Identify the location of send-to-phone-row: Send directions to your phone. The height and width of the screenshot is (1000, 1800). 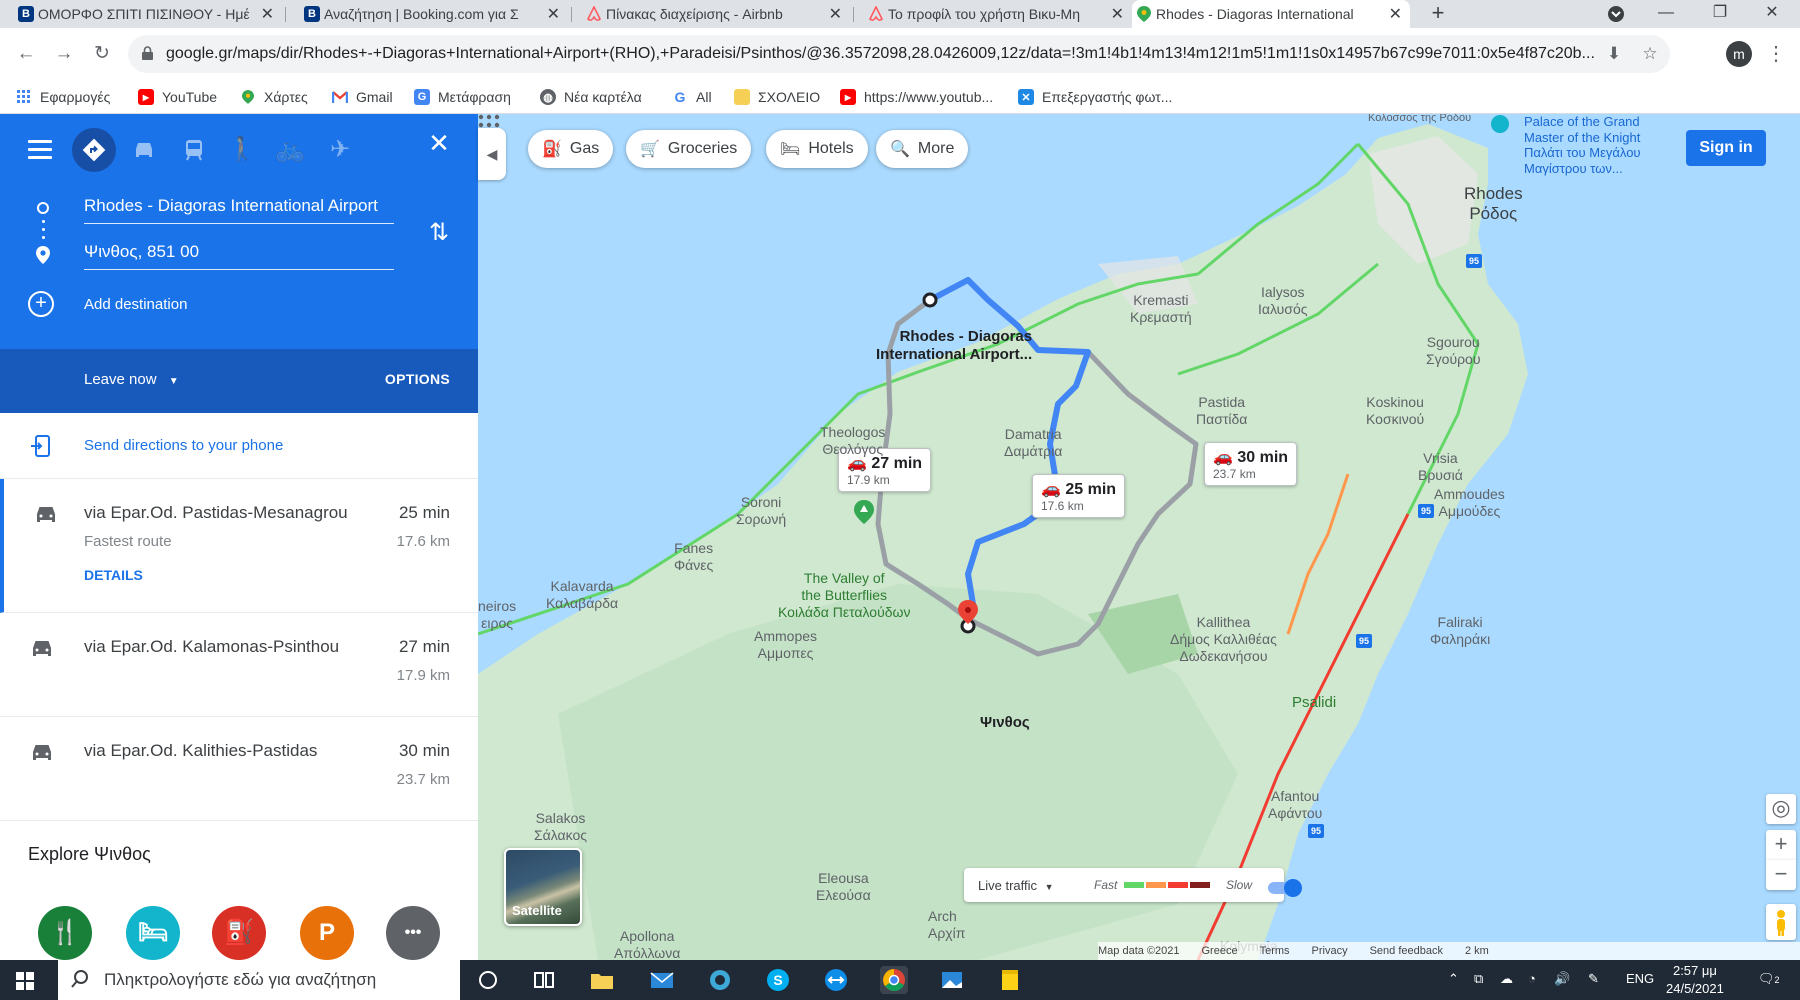
(239, 446).